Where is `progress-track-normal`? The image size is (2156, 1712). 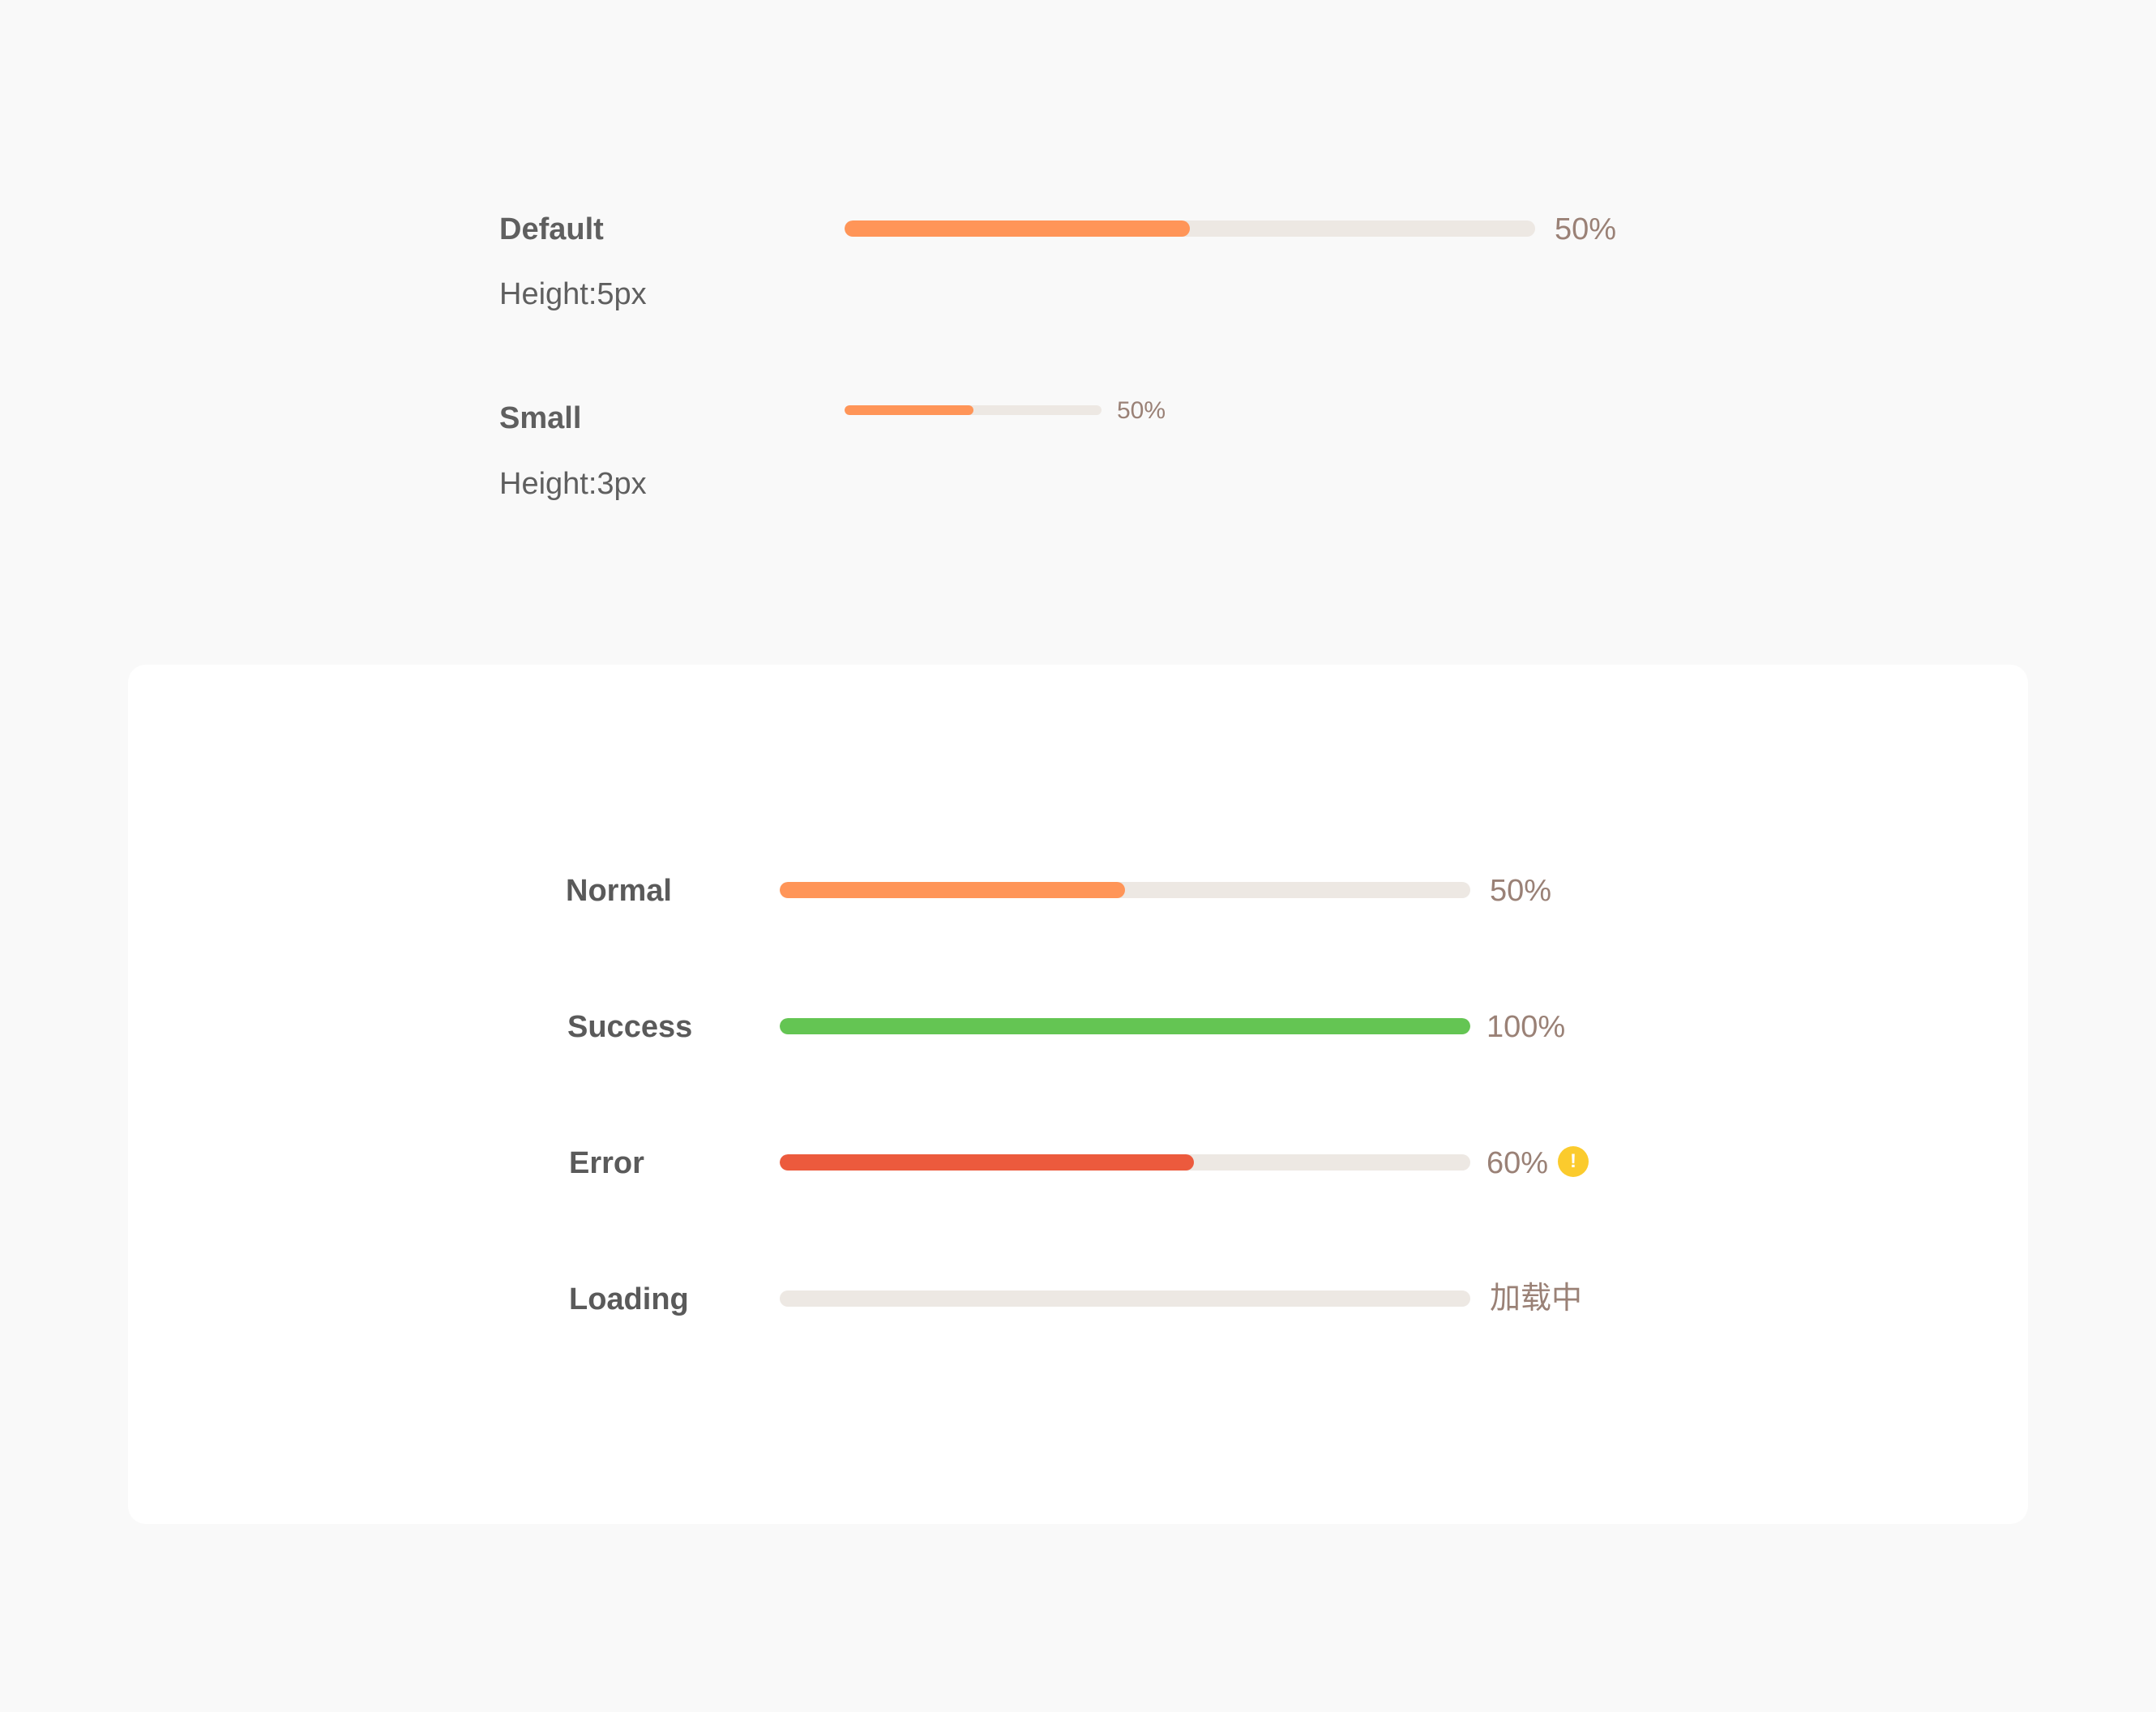 progress-track-normal is located at coordinates (1125, 890).